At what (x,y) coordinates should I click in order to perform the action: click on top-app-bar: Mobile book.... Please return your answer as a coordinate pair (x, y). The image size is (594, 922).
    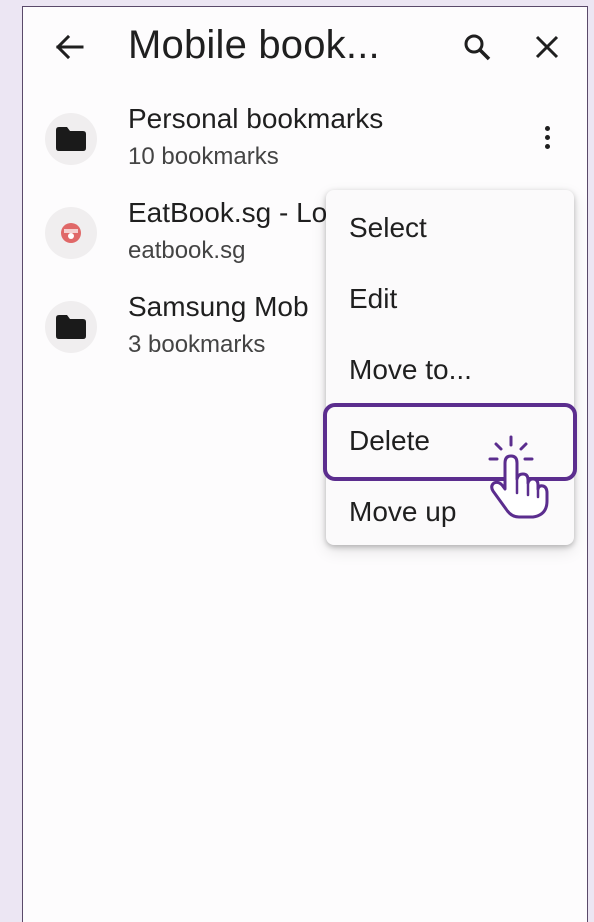
    Looking at the image, I should click on (305, 47).